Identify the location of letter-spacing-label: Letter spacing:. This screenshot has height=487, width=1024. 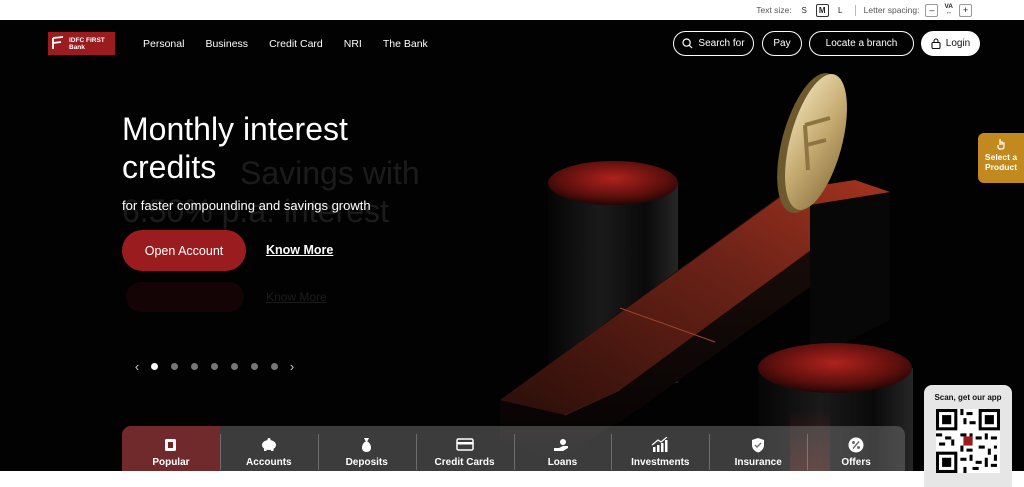
(891, 10).